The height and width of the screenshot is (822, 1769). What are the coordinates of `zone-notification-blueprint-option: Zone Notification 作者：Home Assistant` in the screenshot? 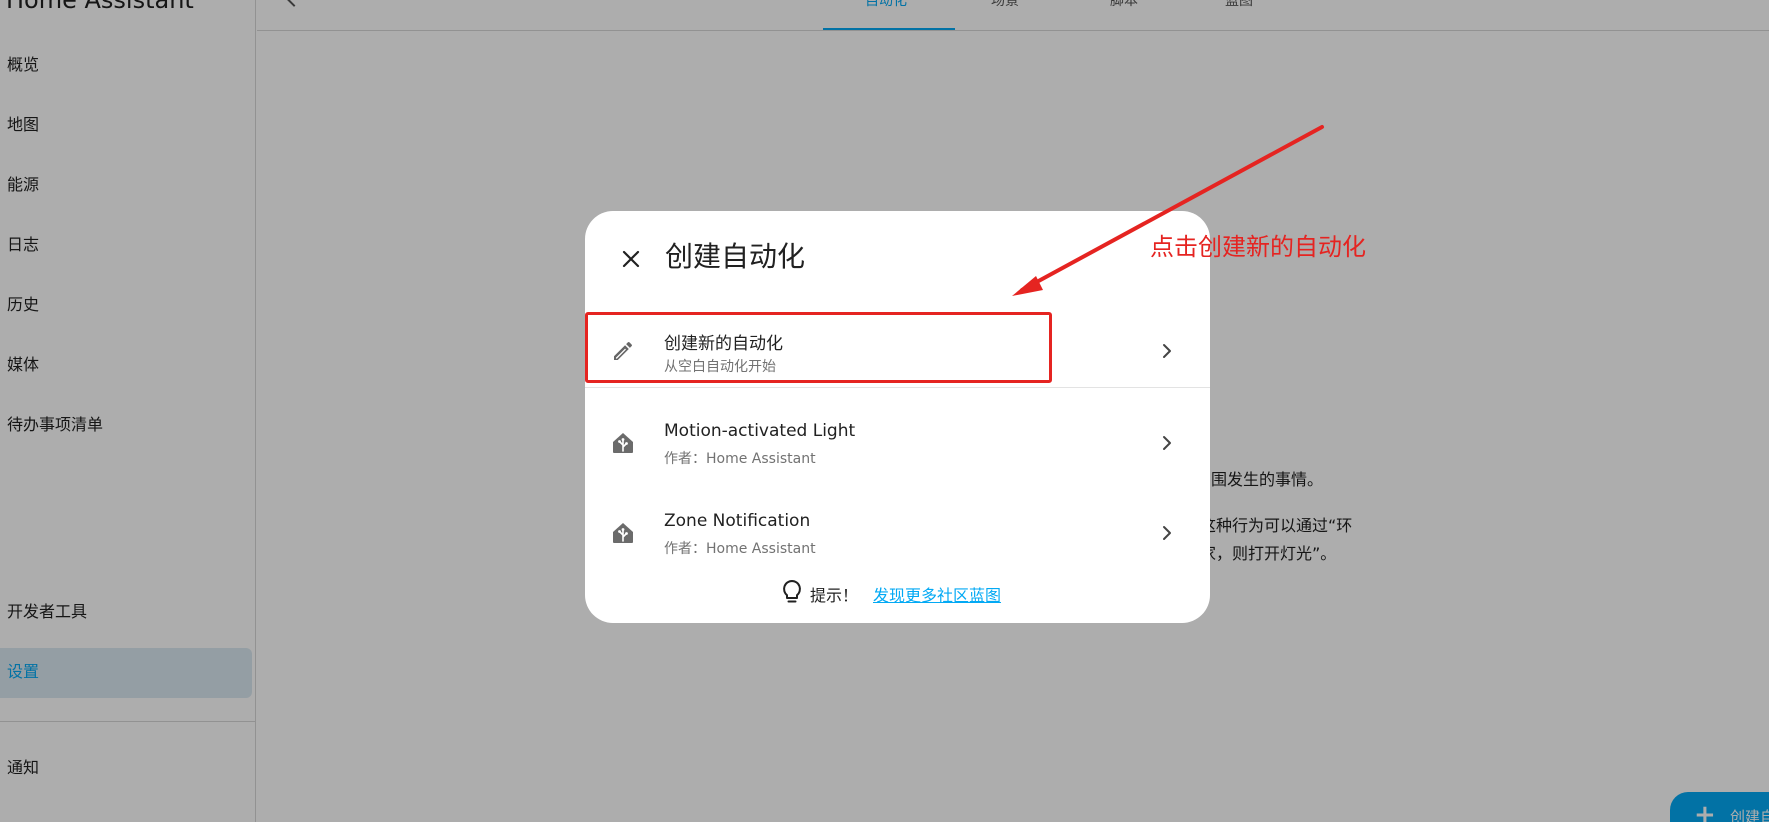 It's located at (897, 533).